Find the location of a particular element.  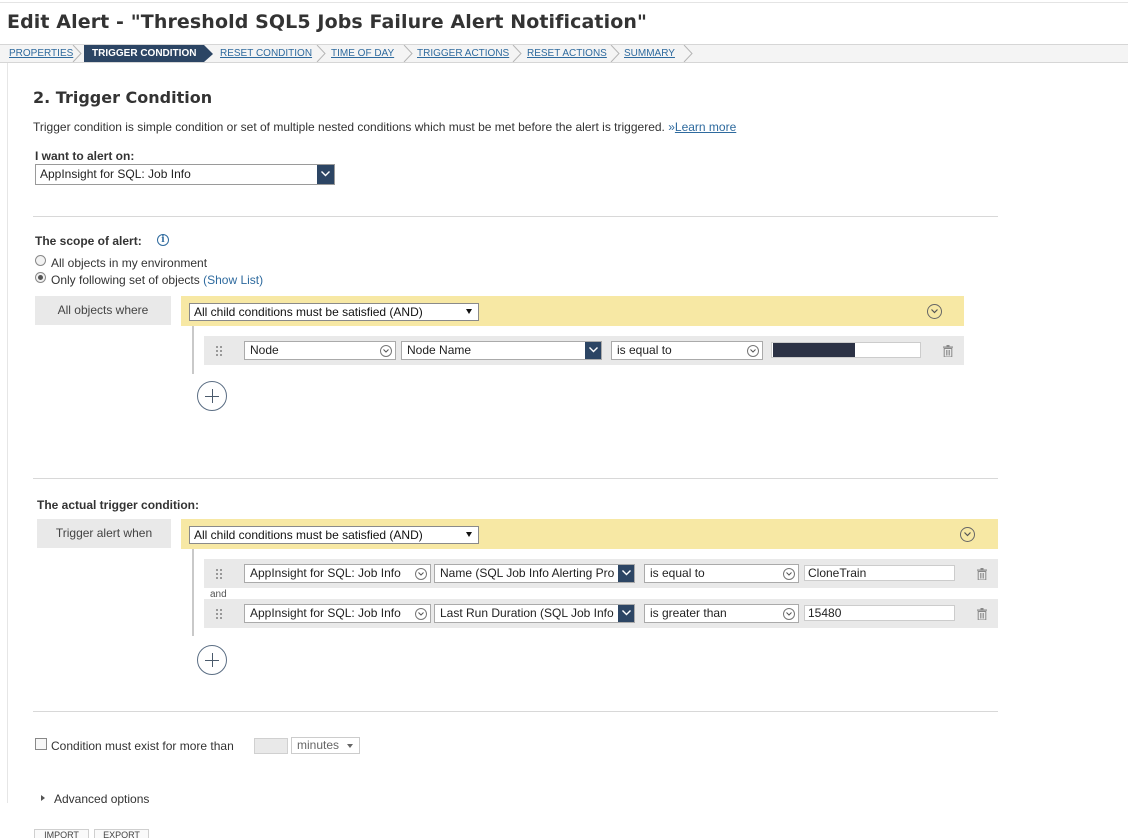

all-objects-where-label: All objects where is located at coordinates (103, 310).